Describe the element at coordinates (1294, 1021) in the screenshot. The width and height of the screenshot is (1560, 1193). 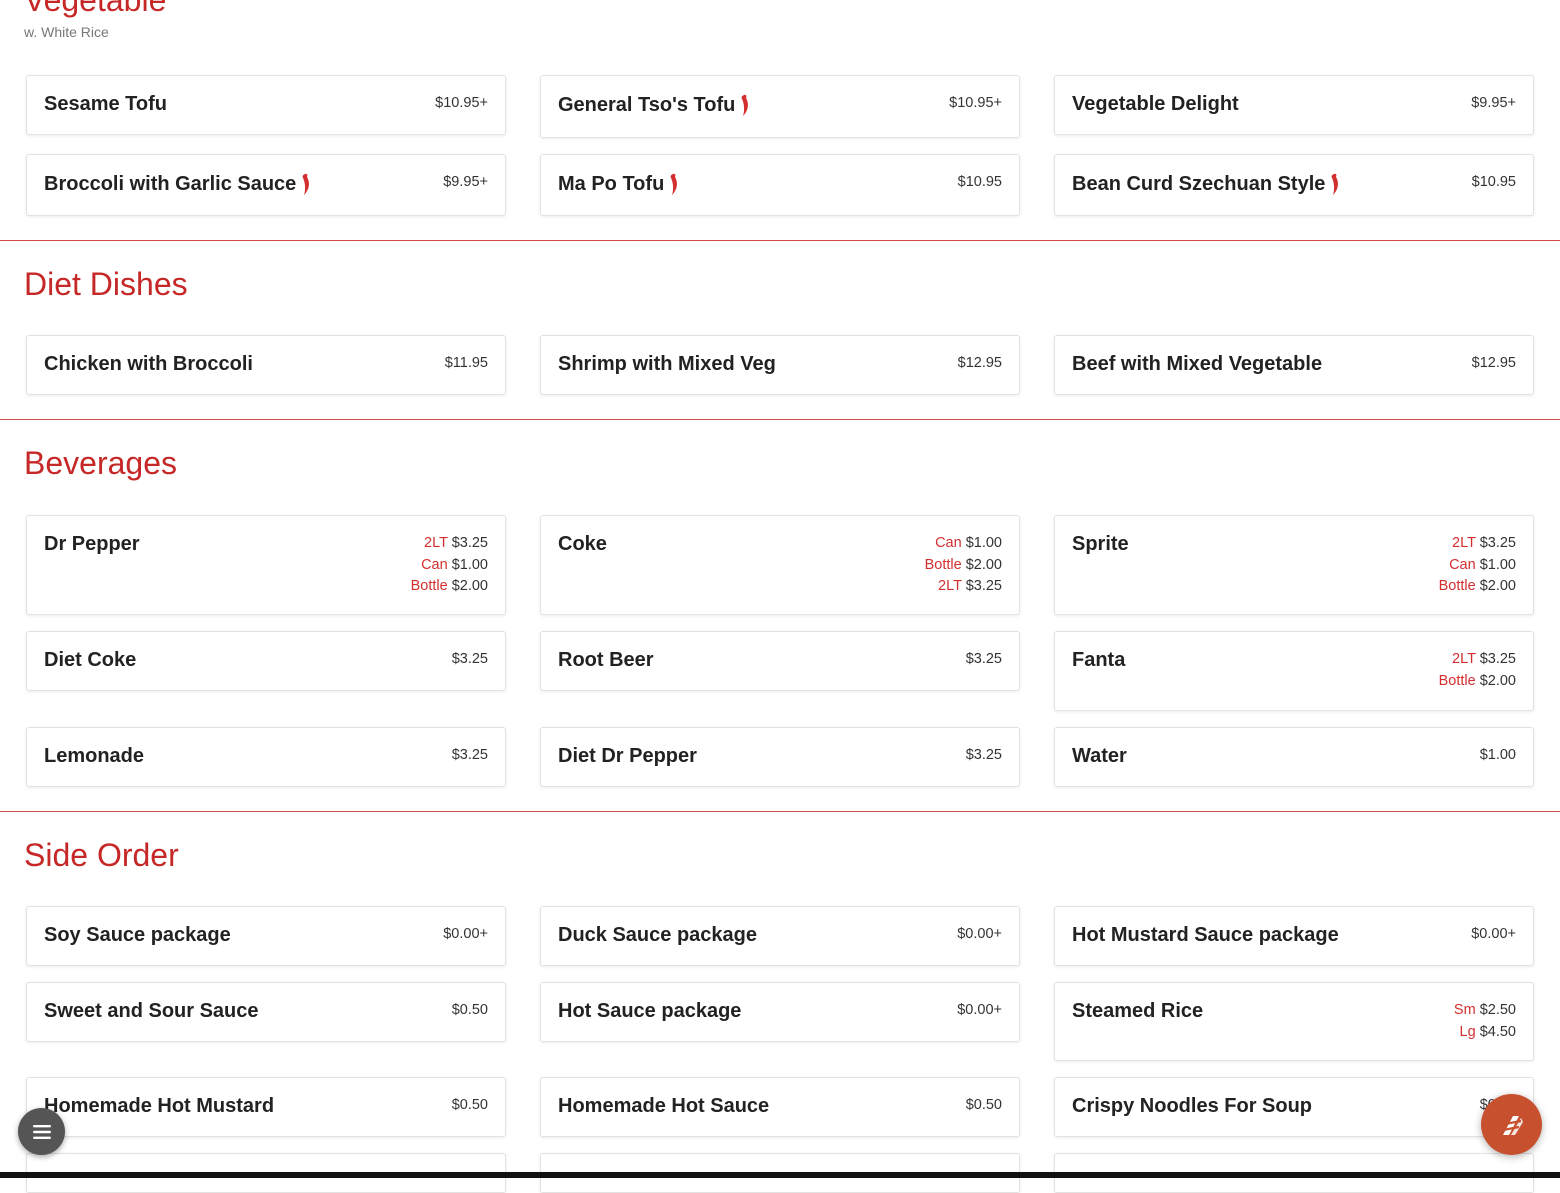
I see `menu-item-card: Steamed Rice Sm $2.50 Lg $4.50` at that location.